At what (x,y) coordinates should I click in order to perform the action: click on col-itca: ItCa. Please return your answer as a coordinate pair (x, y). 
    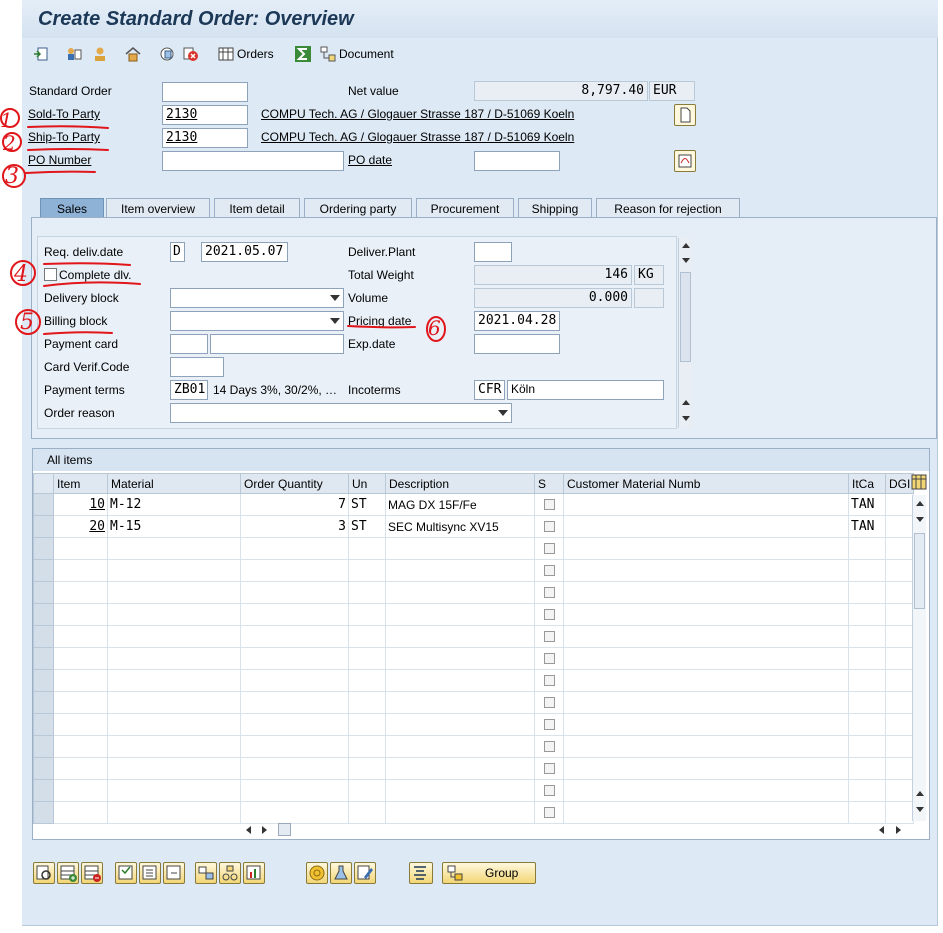
    Looking at the image, I should click on (867, 483).